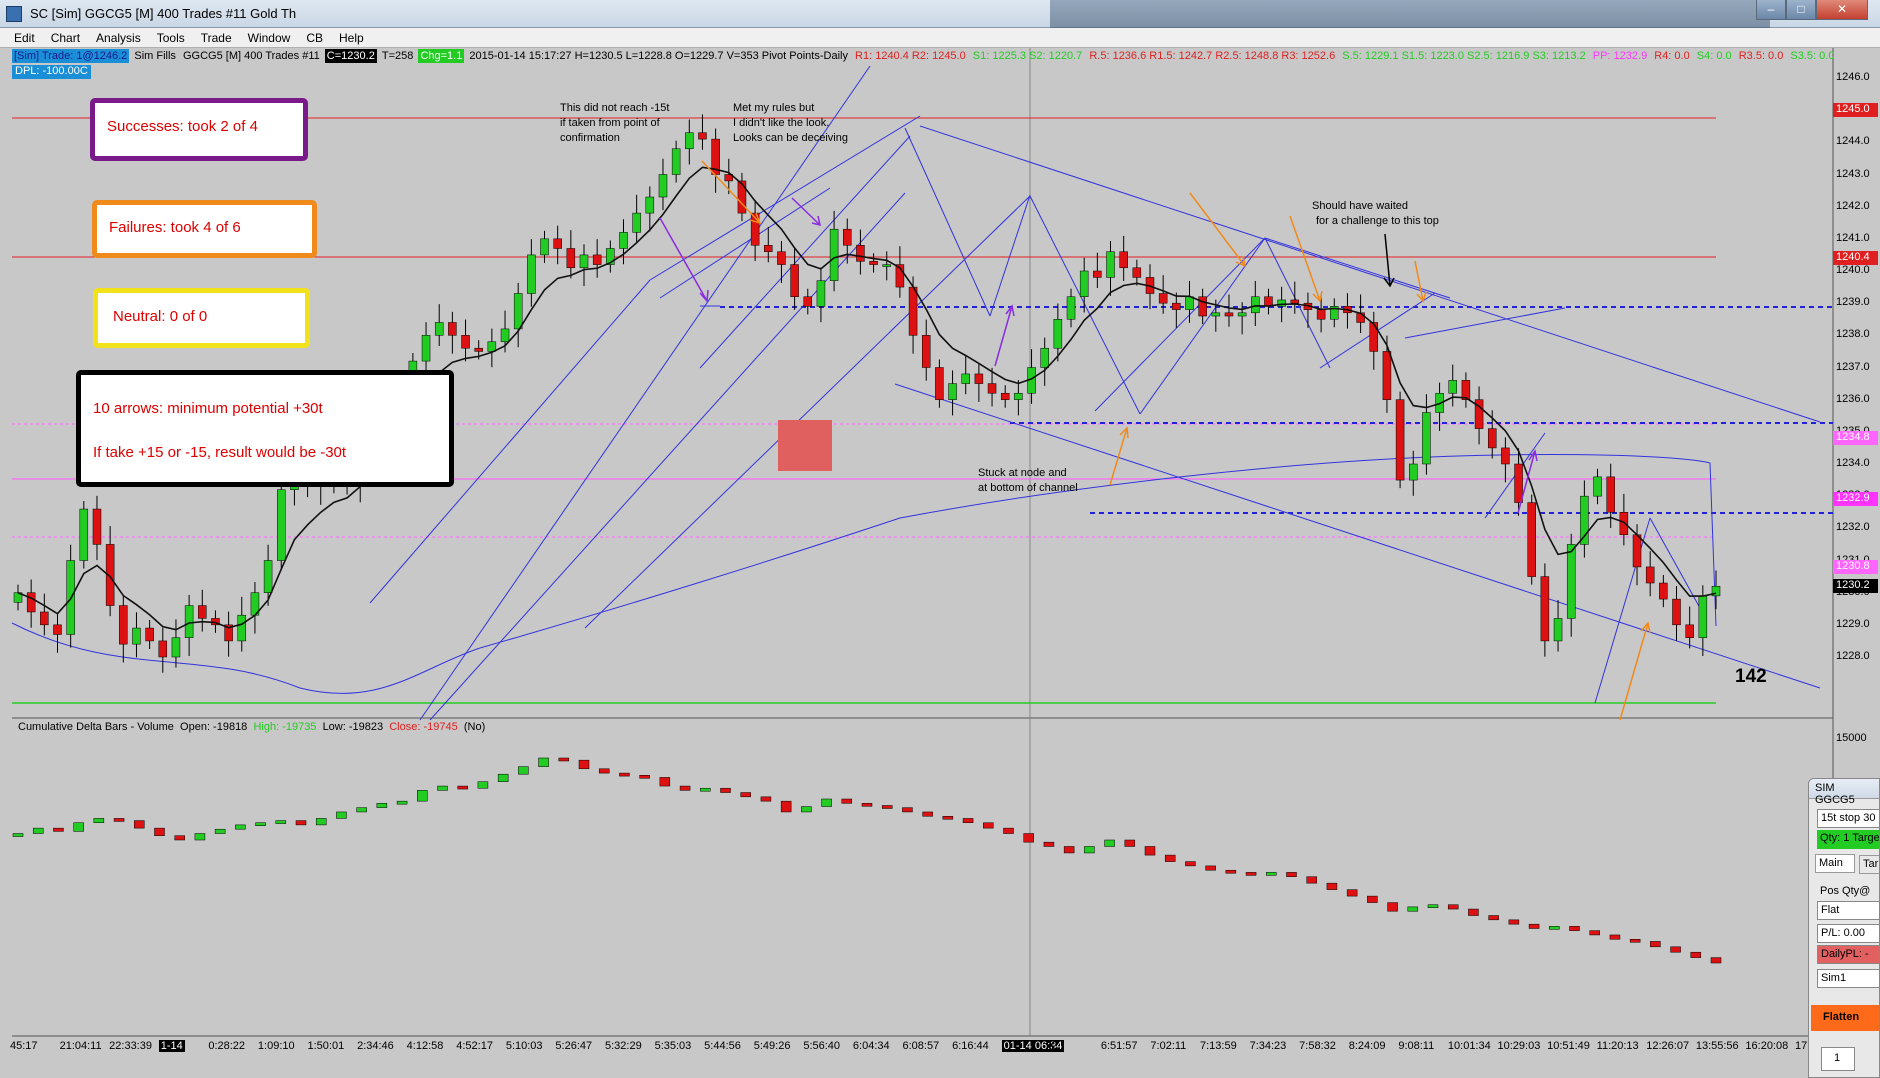 The height and width of the screenshot is (1078, 1880). I want to click on menu-cb: CB, so click(314, 38).